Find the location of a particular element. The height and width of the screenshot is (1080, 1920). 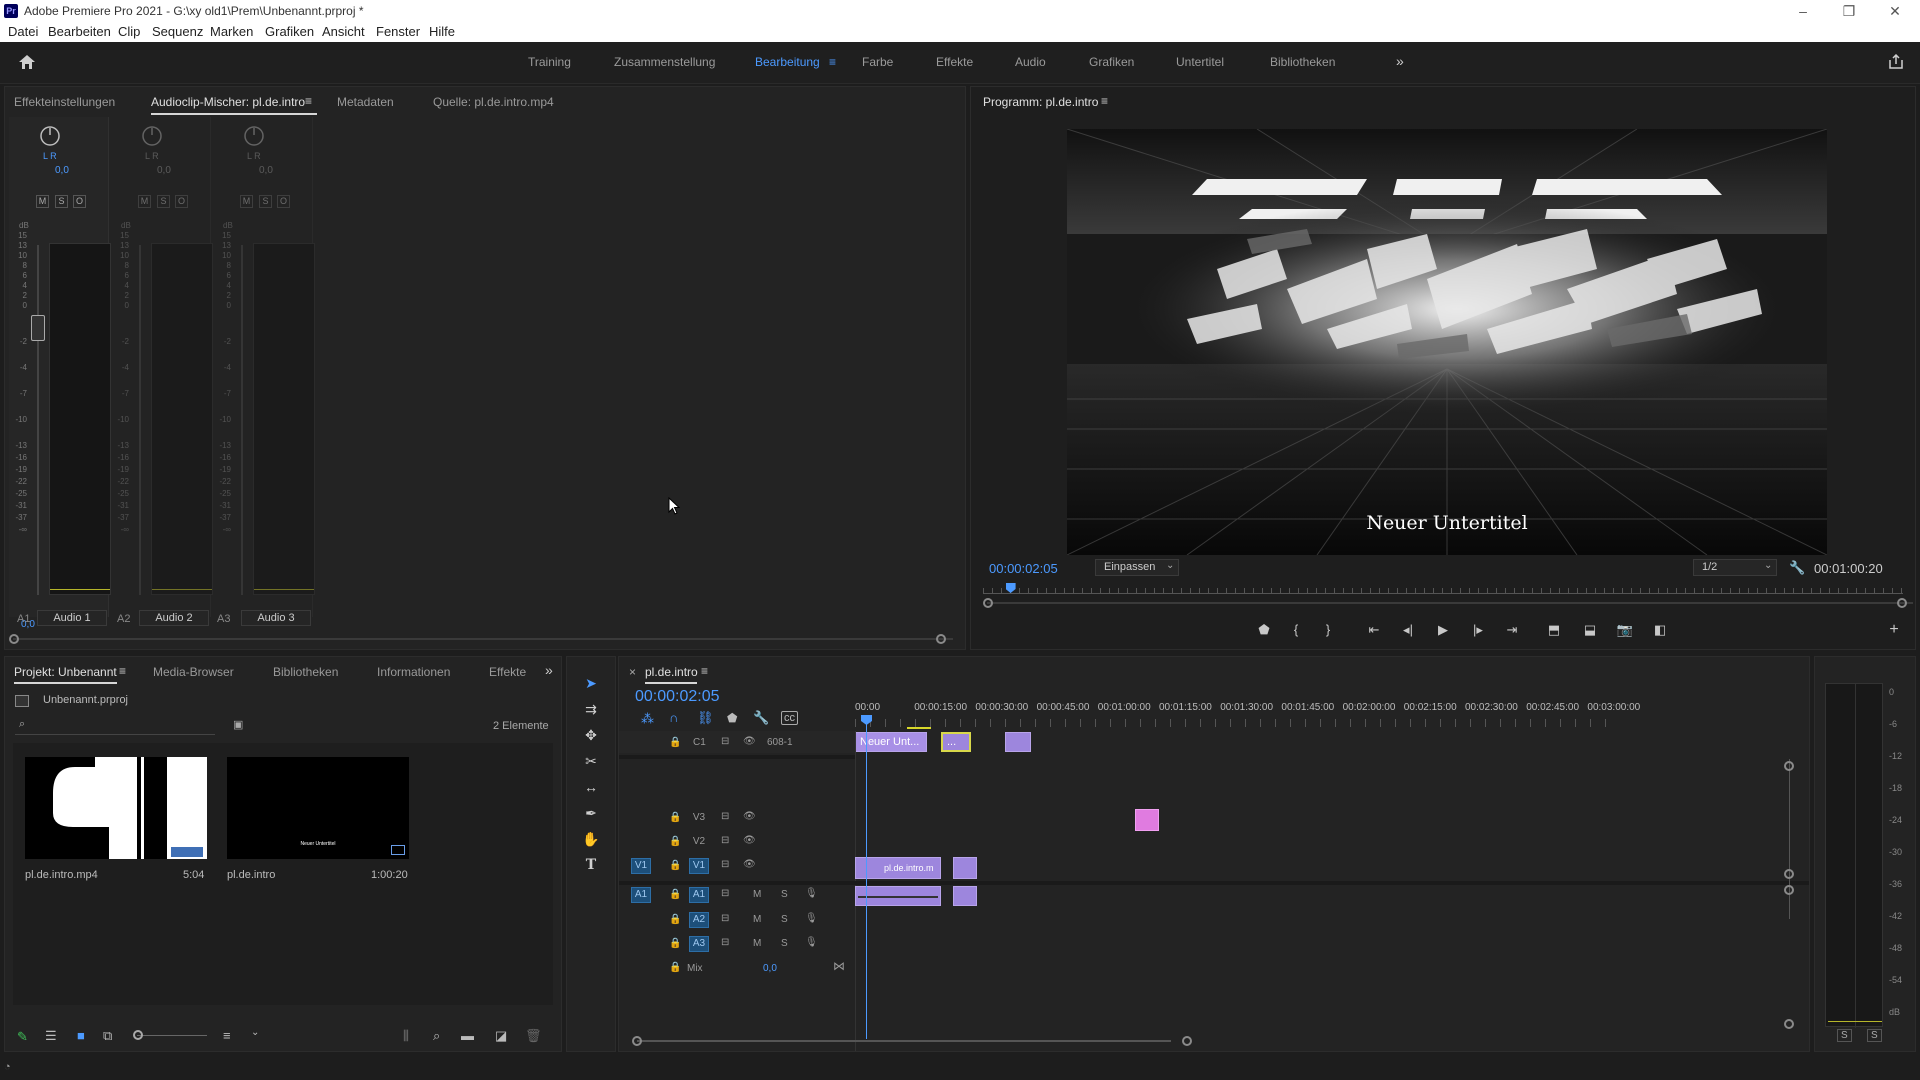

pan-value: 0,0 is located at coordinates (164, 170).